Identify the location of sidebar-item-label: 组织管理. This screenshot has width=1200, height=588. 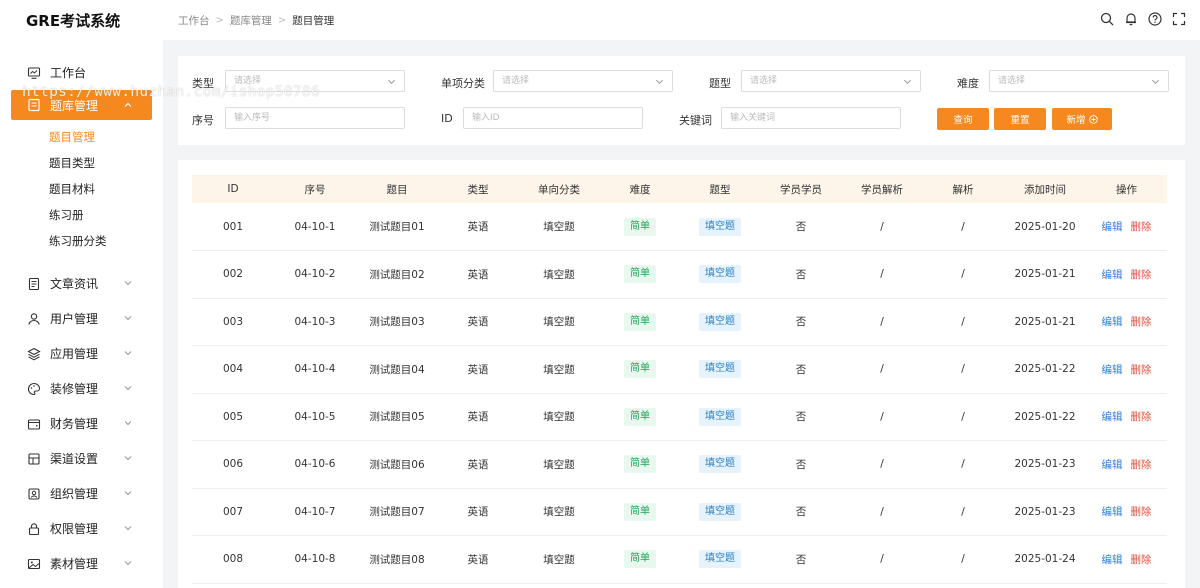
(74, 494).